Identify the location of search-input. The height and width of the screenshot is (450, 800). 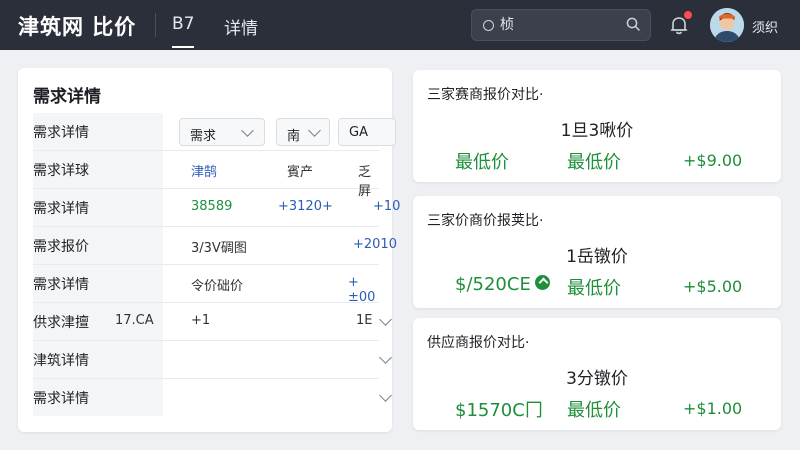
(555, 25).